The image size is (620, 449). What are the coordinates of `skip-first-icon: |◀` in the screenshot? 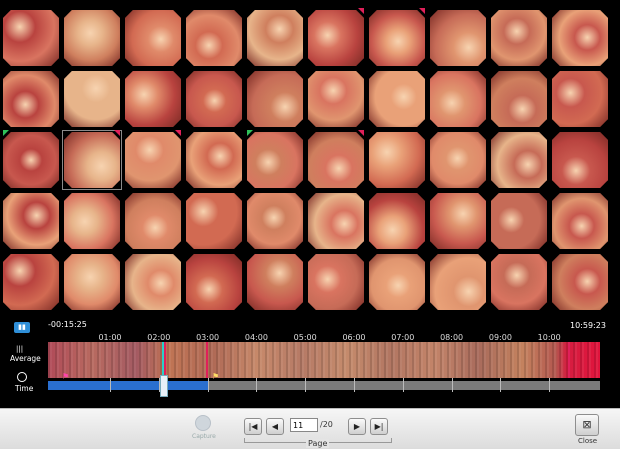 It's located at (253, 426).